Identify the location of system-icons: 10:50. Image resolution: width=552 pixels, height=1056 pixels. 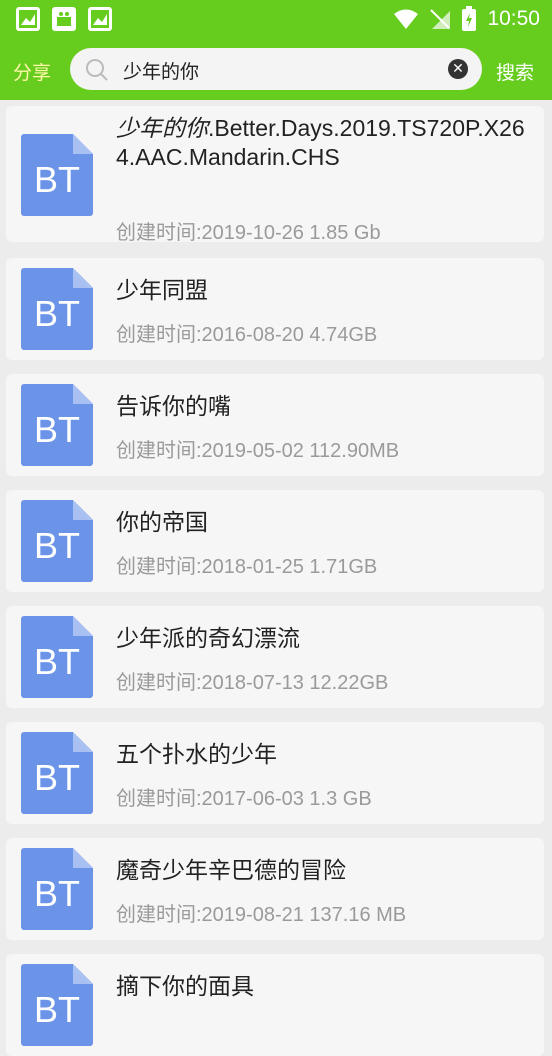
(466, 19).